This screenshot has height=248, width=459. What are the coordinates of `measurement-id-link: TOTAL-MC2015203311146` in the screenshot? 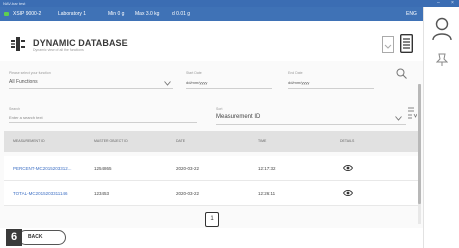 It's located at (40, 193).